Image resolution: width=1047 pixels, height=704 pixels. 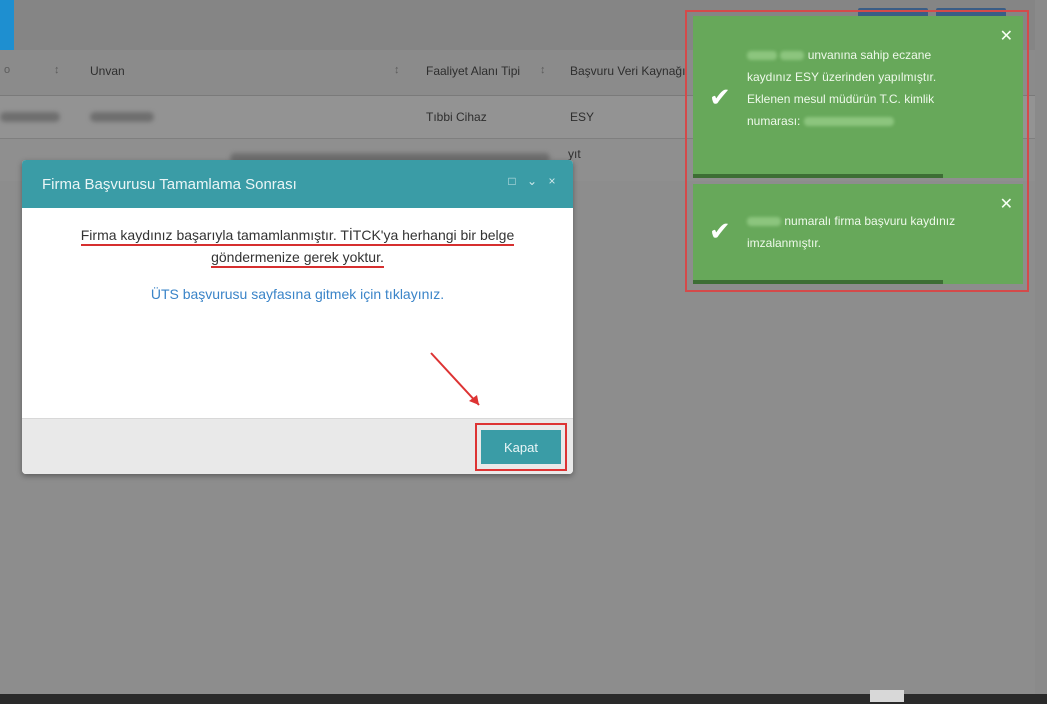 I want to click on close-icon: ×, so click(x=552, y=181).